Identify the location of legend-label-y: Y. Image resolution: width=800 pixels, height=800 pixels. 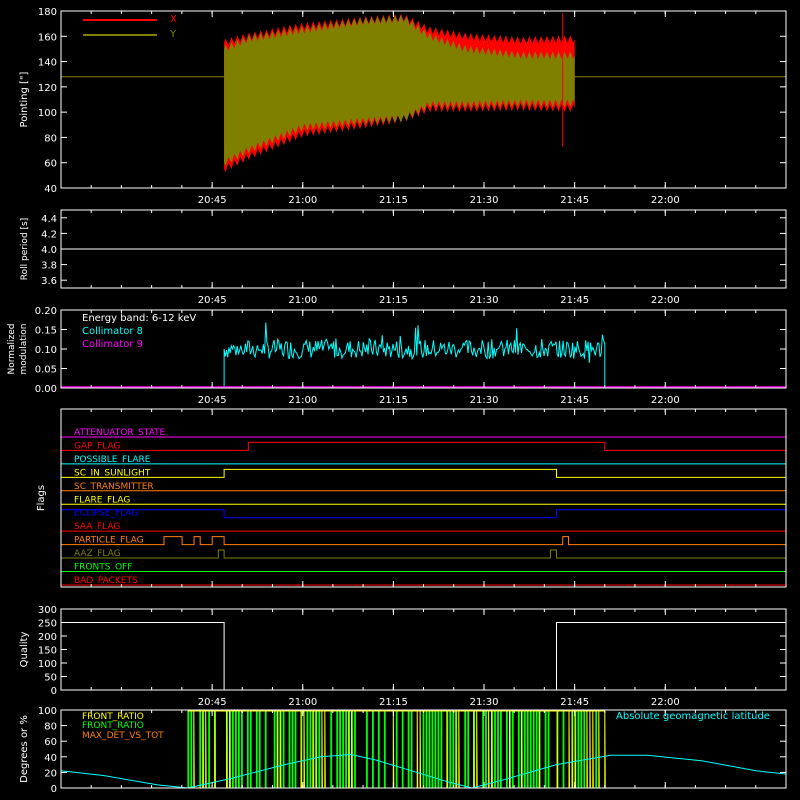
(173, 34).